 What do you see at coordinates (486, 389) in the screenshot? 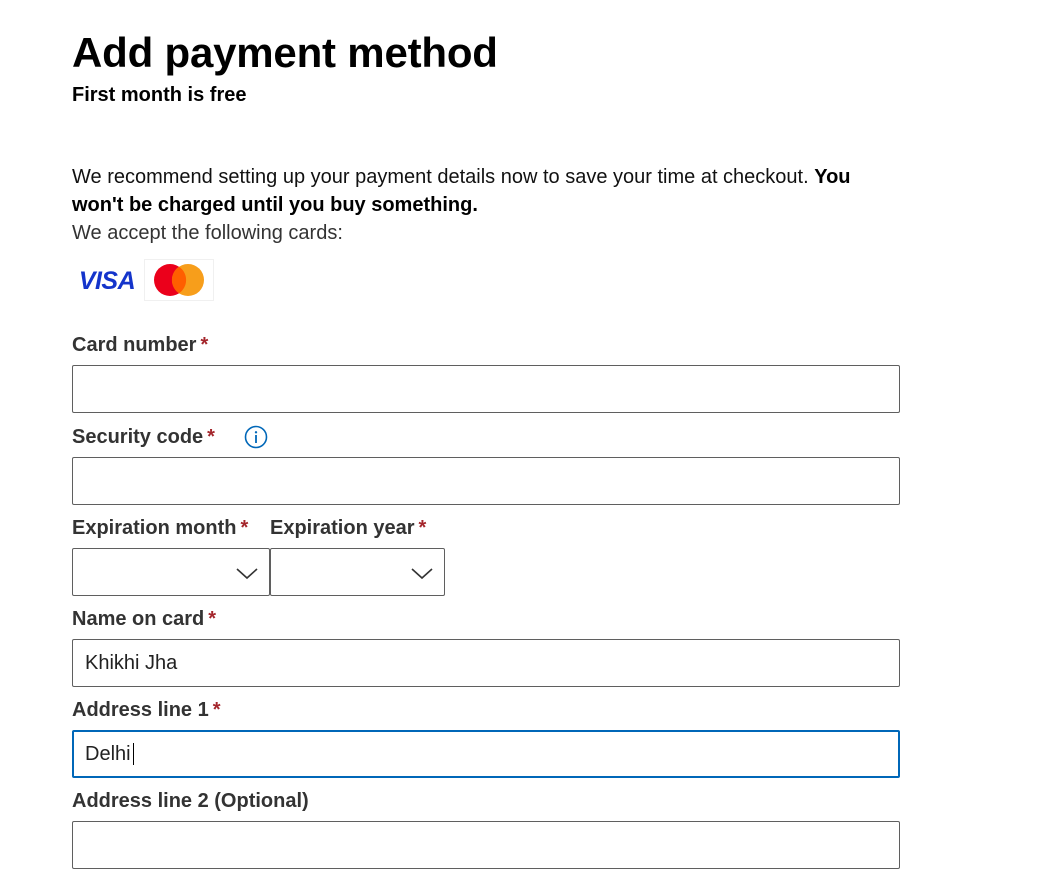
I see `card-number-input` at bounding box center [486, 389].